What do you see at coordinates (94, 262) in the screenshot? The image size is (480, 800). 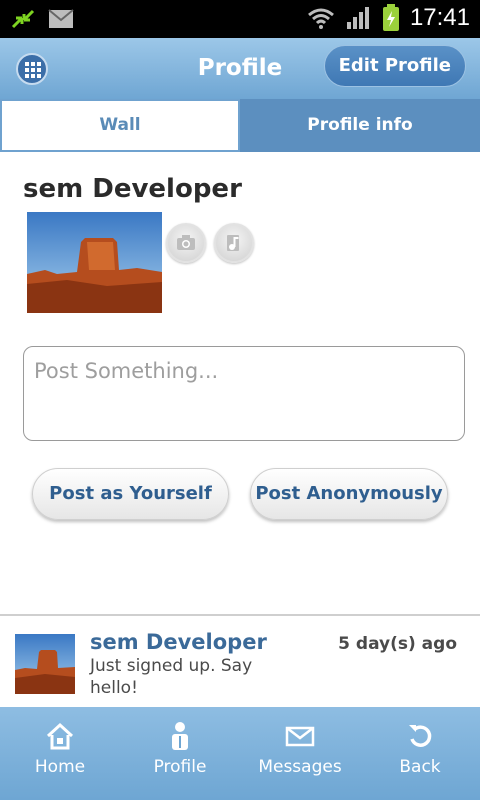 I see `profile-photo` at bounding box center [94, 262].